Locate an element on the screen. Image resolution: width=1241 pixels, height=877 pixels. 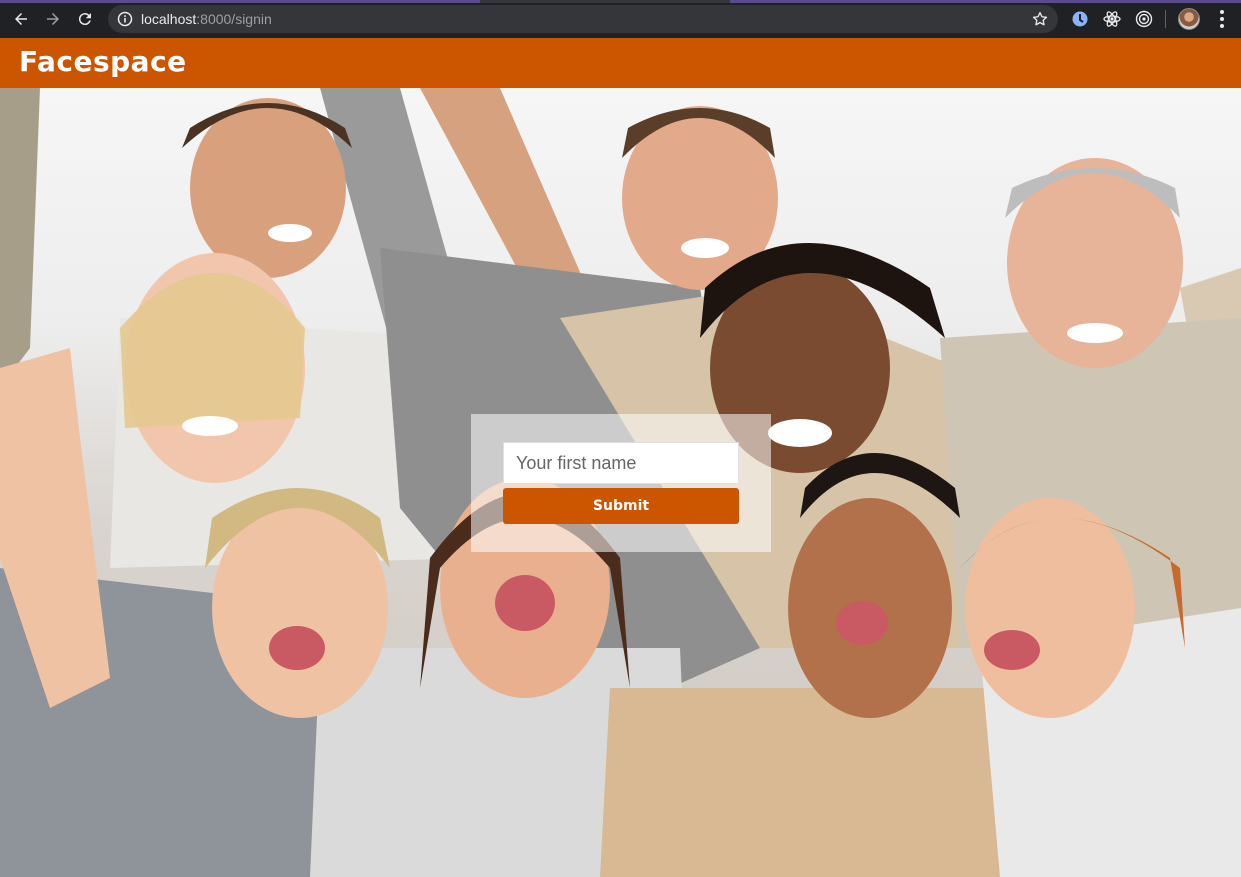
back-button is located at coordinates (21, 19).